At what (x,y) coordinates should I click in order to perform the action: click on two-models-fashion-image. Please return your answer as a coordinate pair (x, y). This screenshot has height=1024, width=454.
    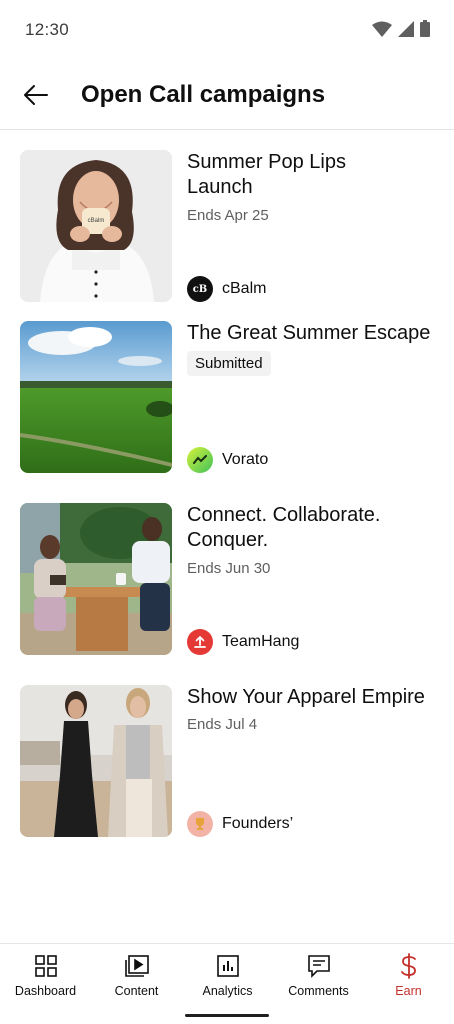
    Looking at the image, I should click on (96, 761).